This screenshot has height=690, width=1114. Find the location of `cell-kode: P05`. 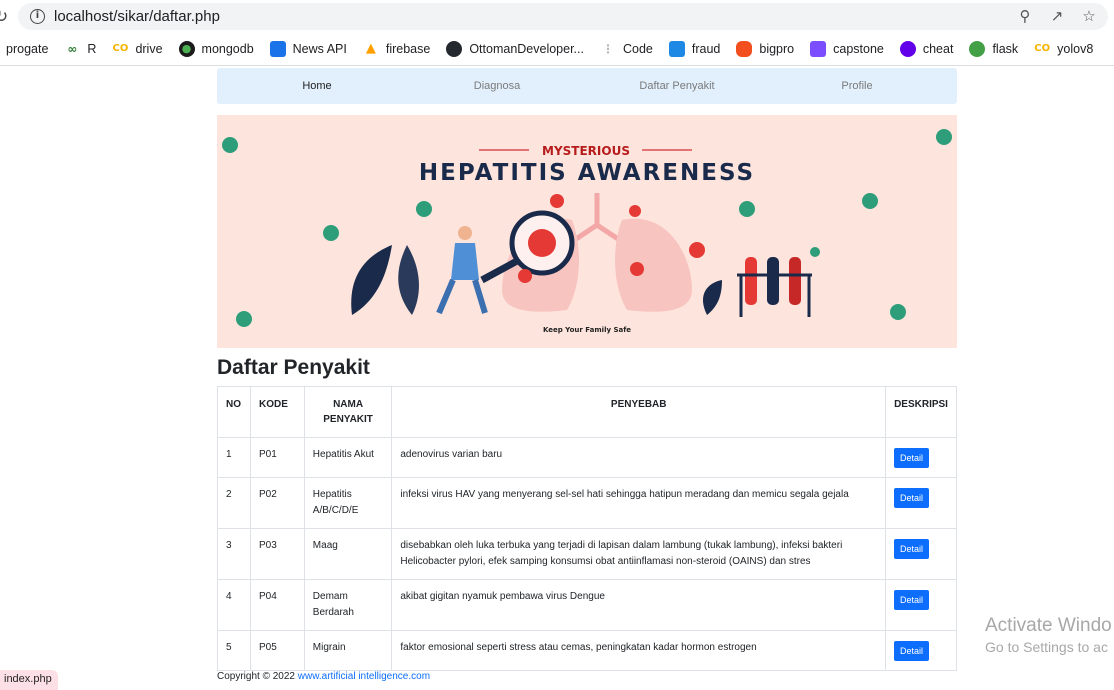

cell-kode: P05 is located at coordinates (277, 650).